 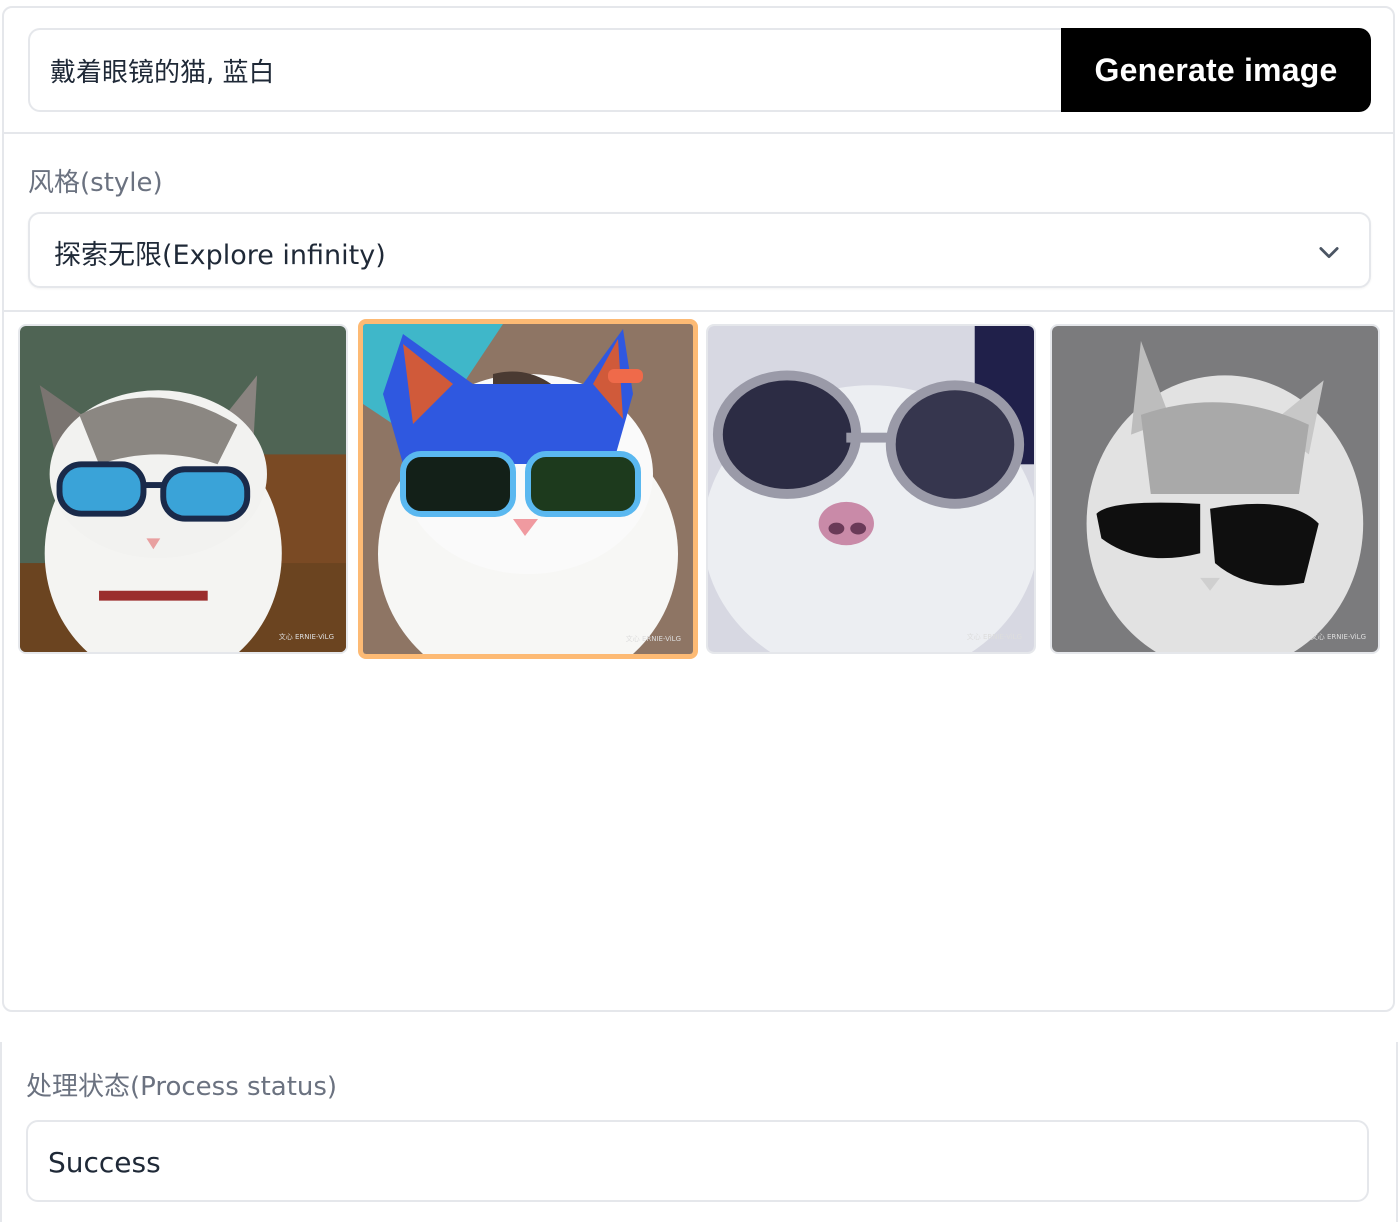 I want to click on gallery-image-3: 文心 ERNIE-ViLG, so click(x=871, y=489).